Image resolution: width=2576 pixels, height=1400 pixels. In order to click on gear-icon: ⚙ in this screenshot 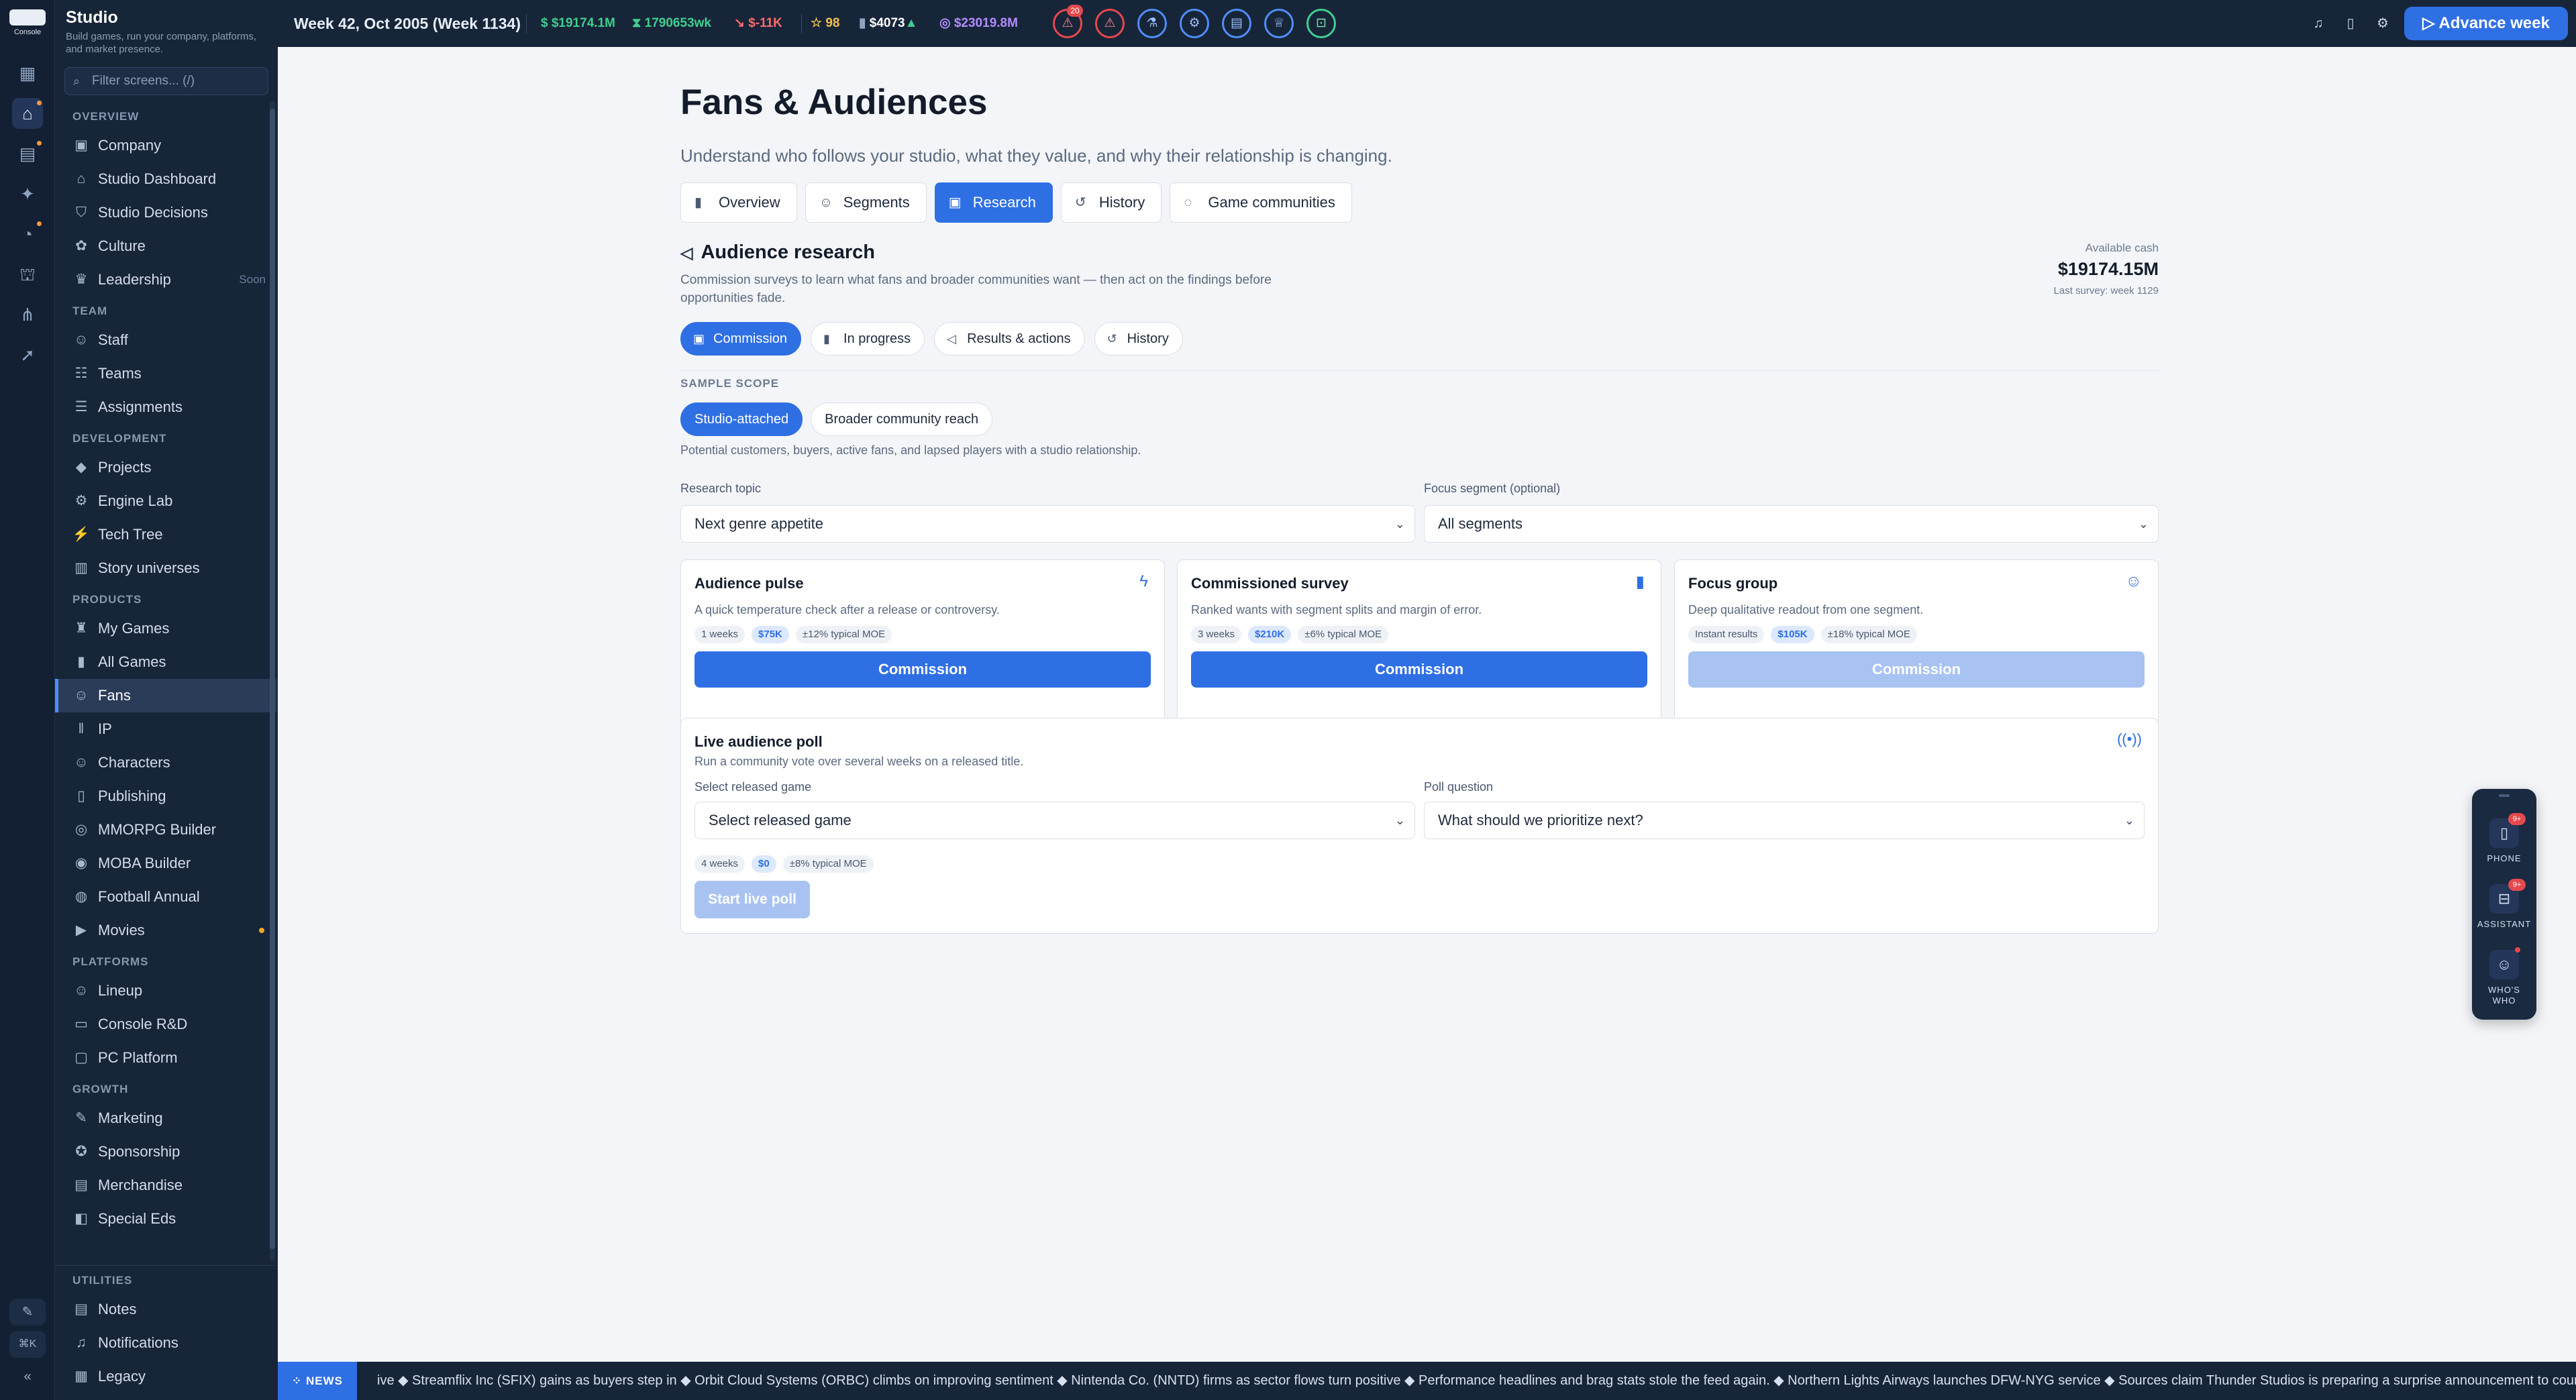, I will do `click(1194, 23)`.